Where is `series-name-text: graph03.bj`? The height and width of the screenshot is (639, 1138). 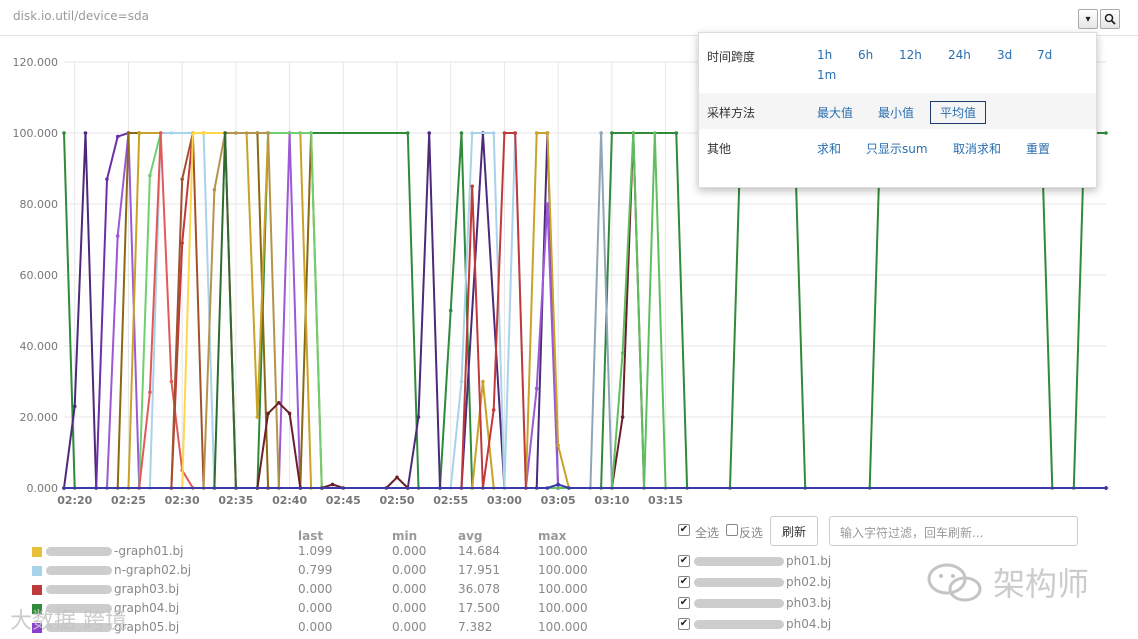
series-name-text: graph03.bj is located at coordinates (147, 589).